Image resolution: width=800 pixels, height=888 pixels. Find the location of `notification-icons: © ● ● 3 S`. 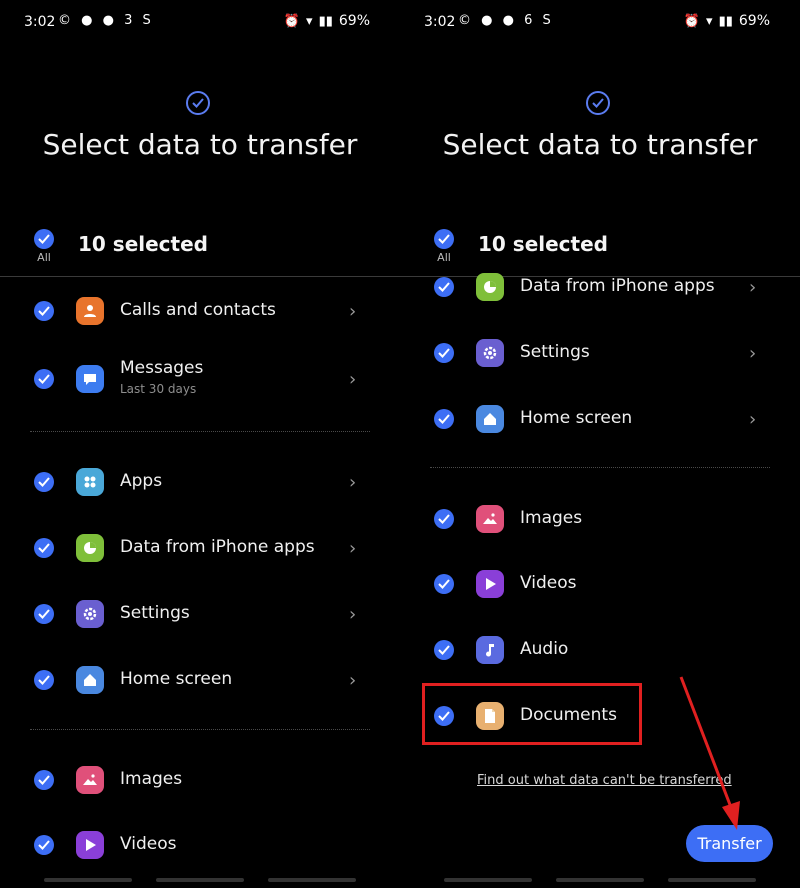

notification-icons: © ● ● 3 S is located at coordinates (106, 20).